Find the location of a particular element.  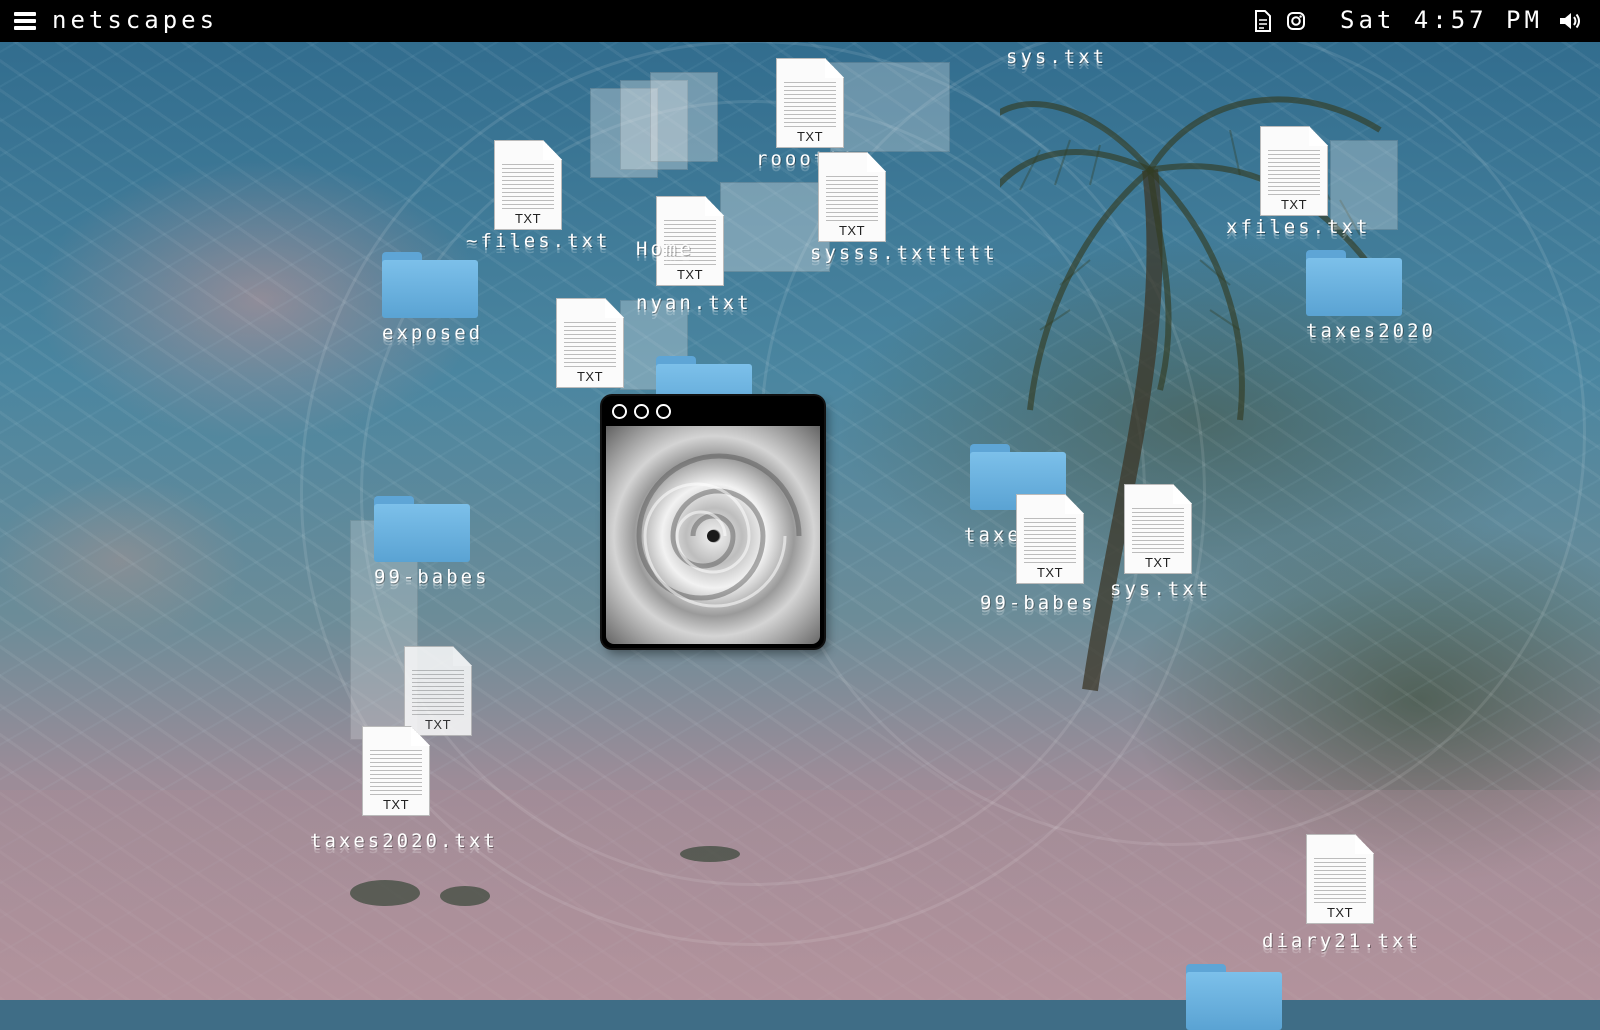

file-label: nyan.txt is located at coordinates (694, 303).